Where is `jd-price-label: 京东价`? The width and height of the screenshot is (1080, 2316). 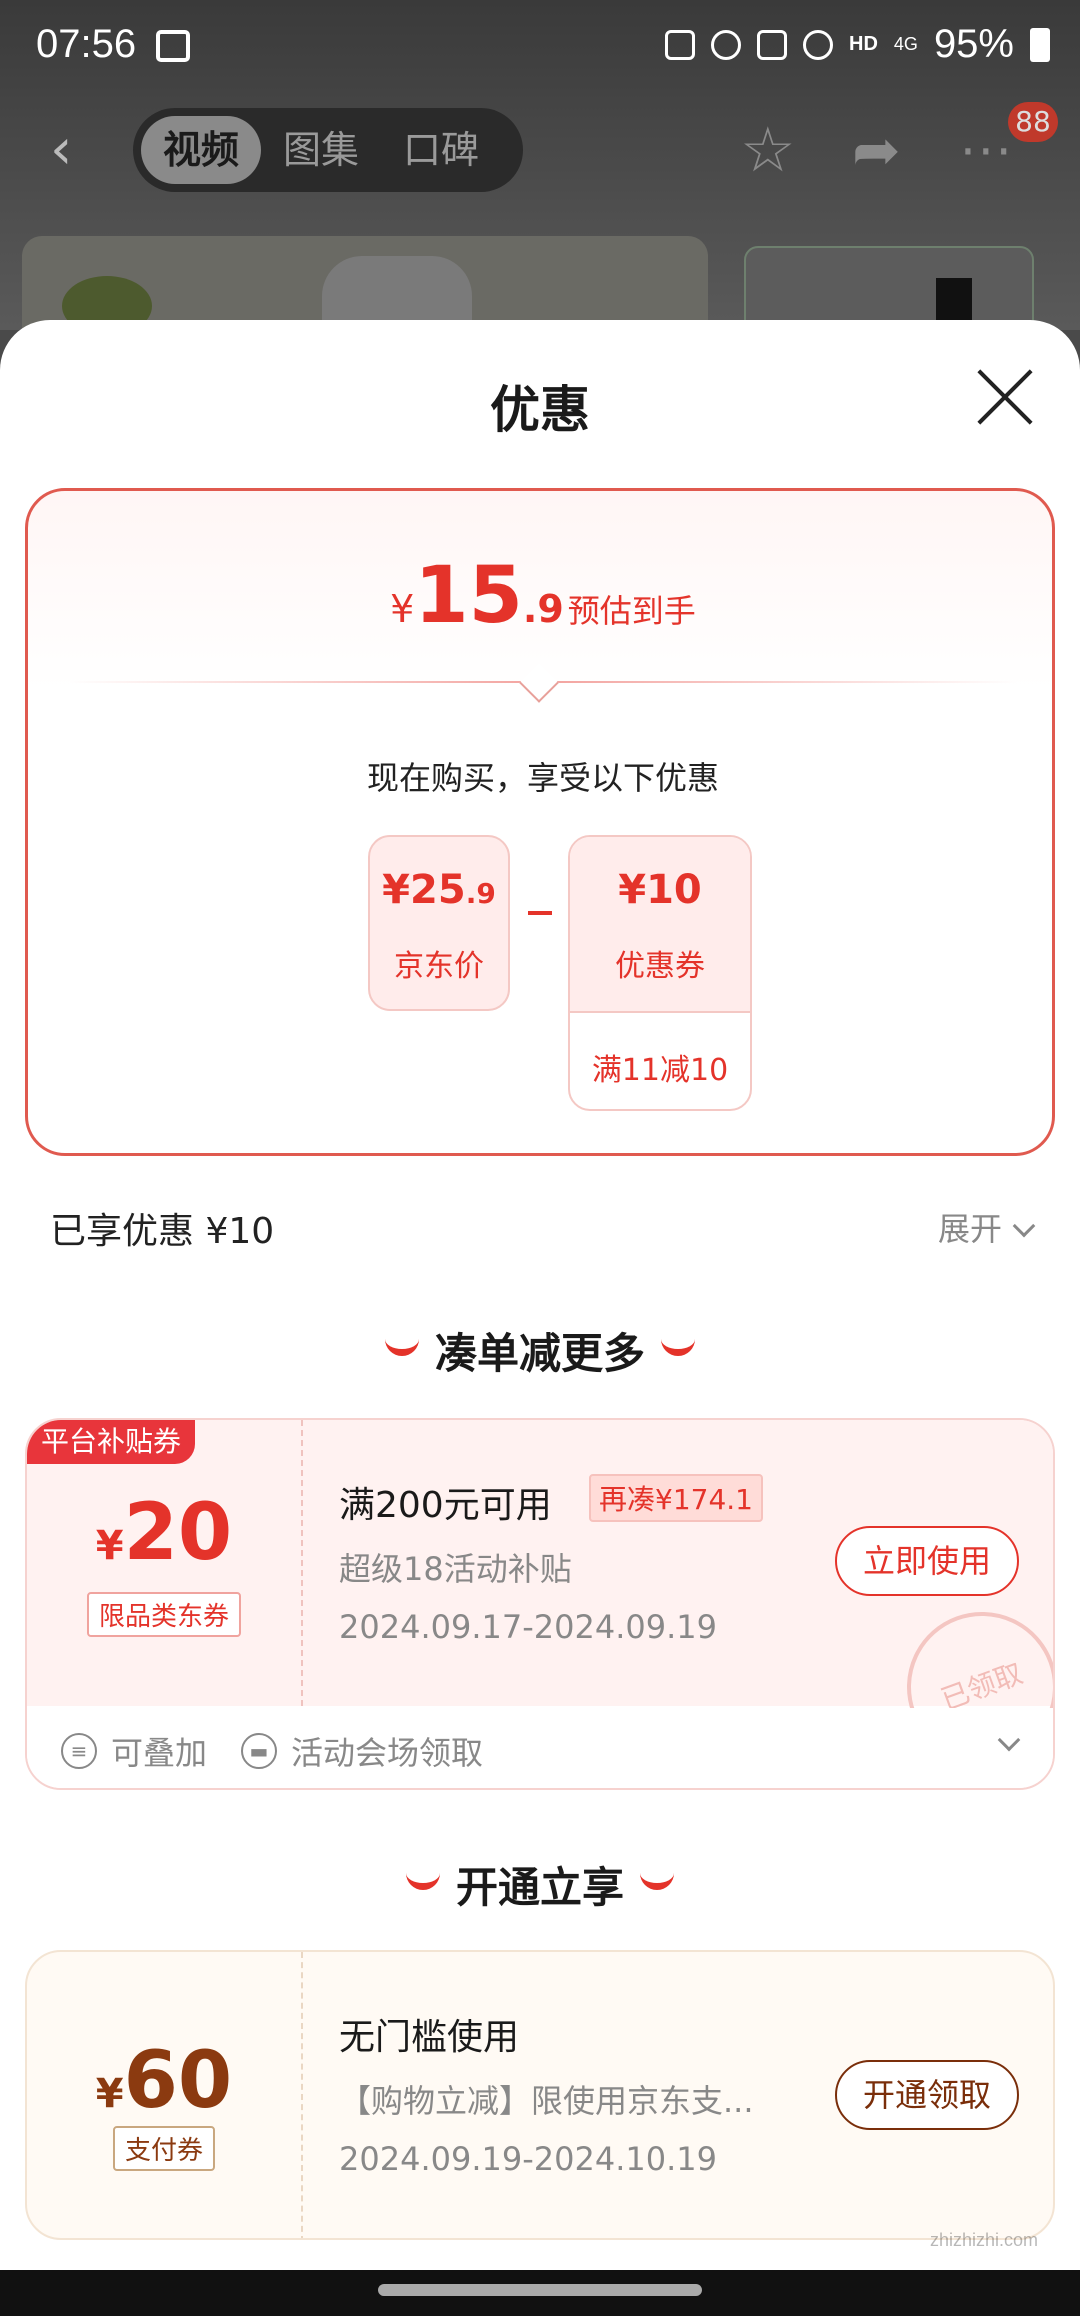
jd-price-label: 京东价 is located at coordinates (439, 966).